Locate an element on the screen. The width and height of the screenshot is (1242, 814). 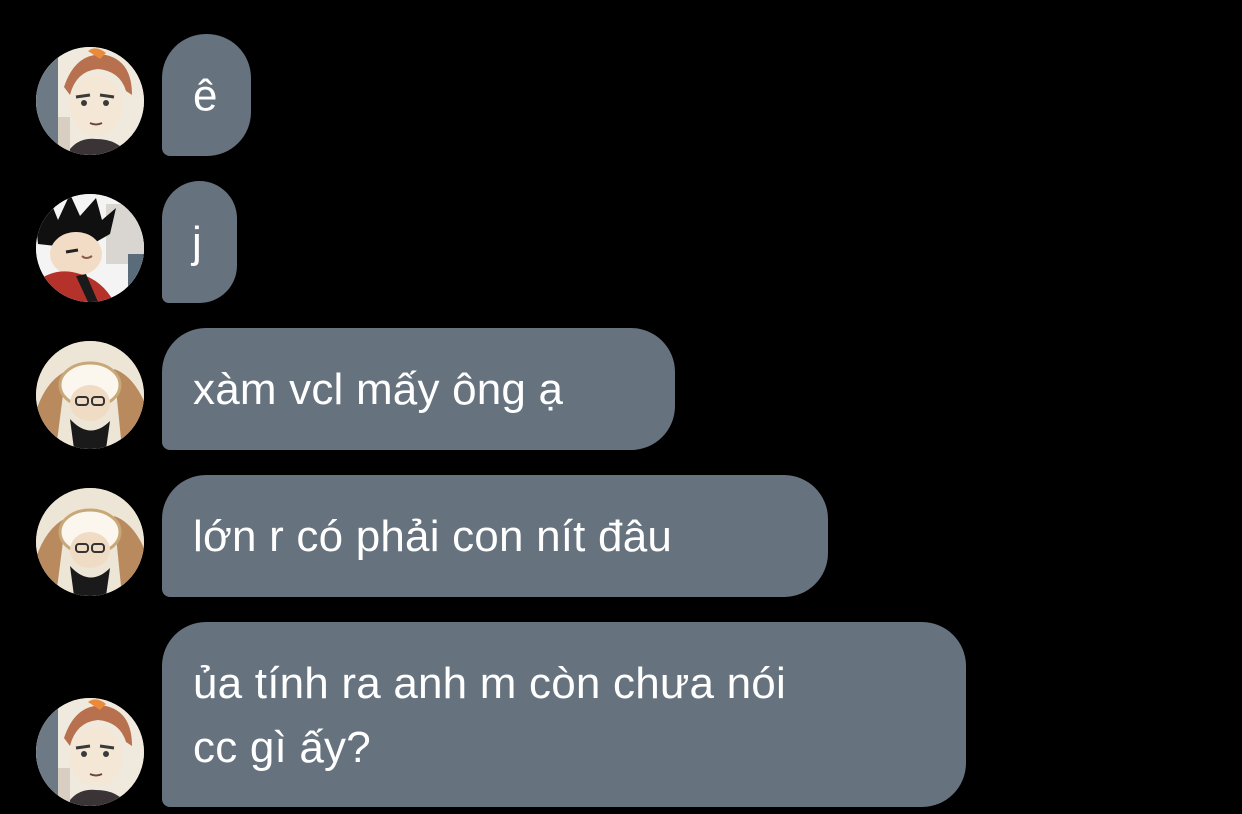
message-bubble: j is located at coordinates (199, 242).